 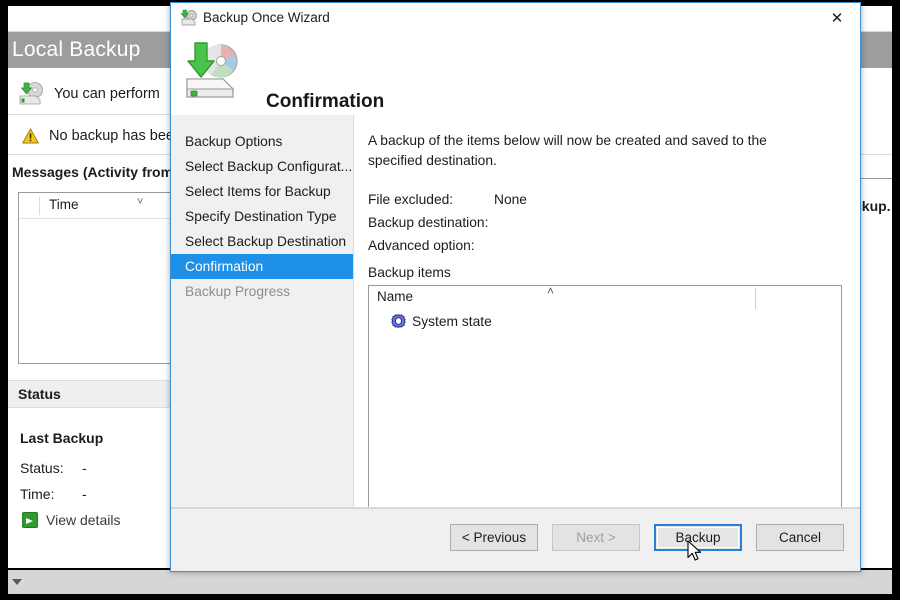 I want to click on system-state-gear-icon, so click(x=398, y=321).